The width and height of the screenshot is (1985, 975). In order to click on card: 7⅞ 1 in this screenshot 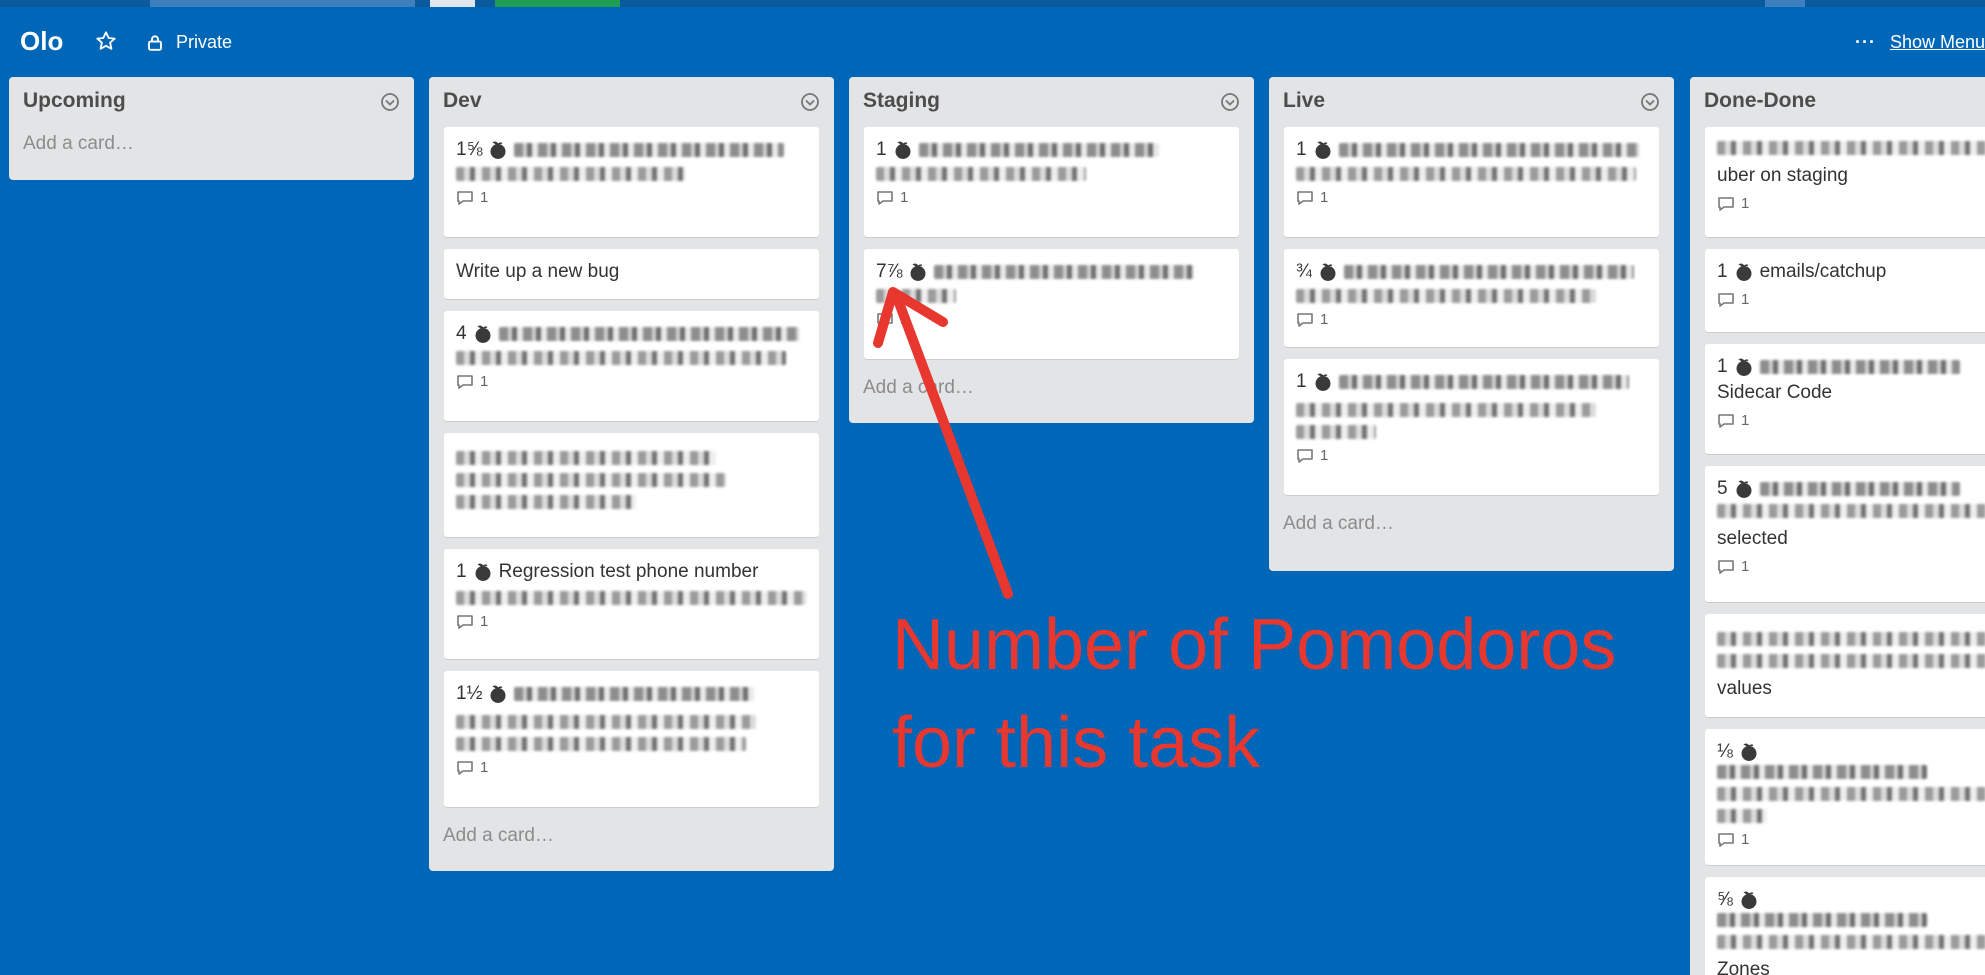, I will do `click(1051, 304)`.